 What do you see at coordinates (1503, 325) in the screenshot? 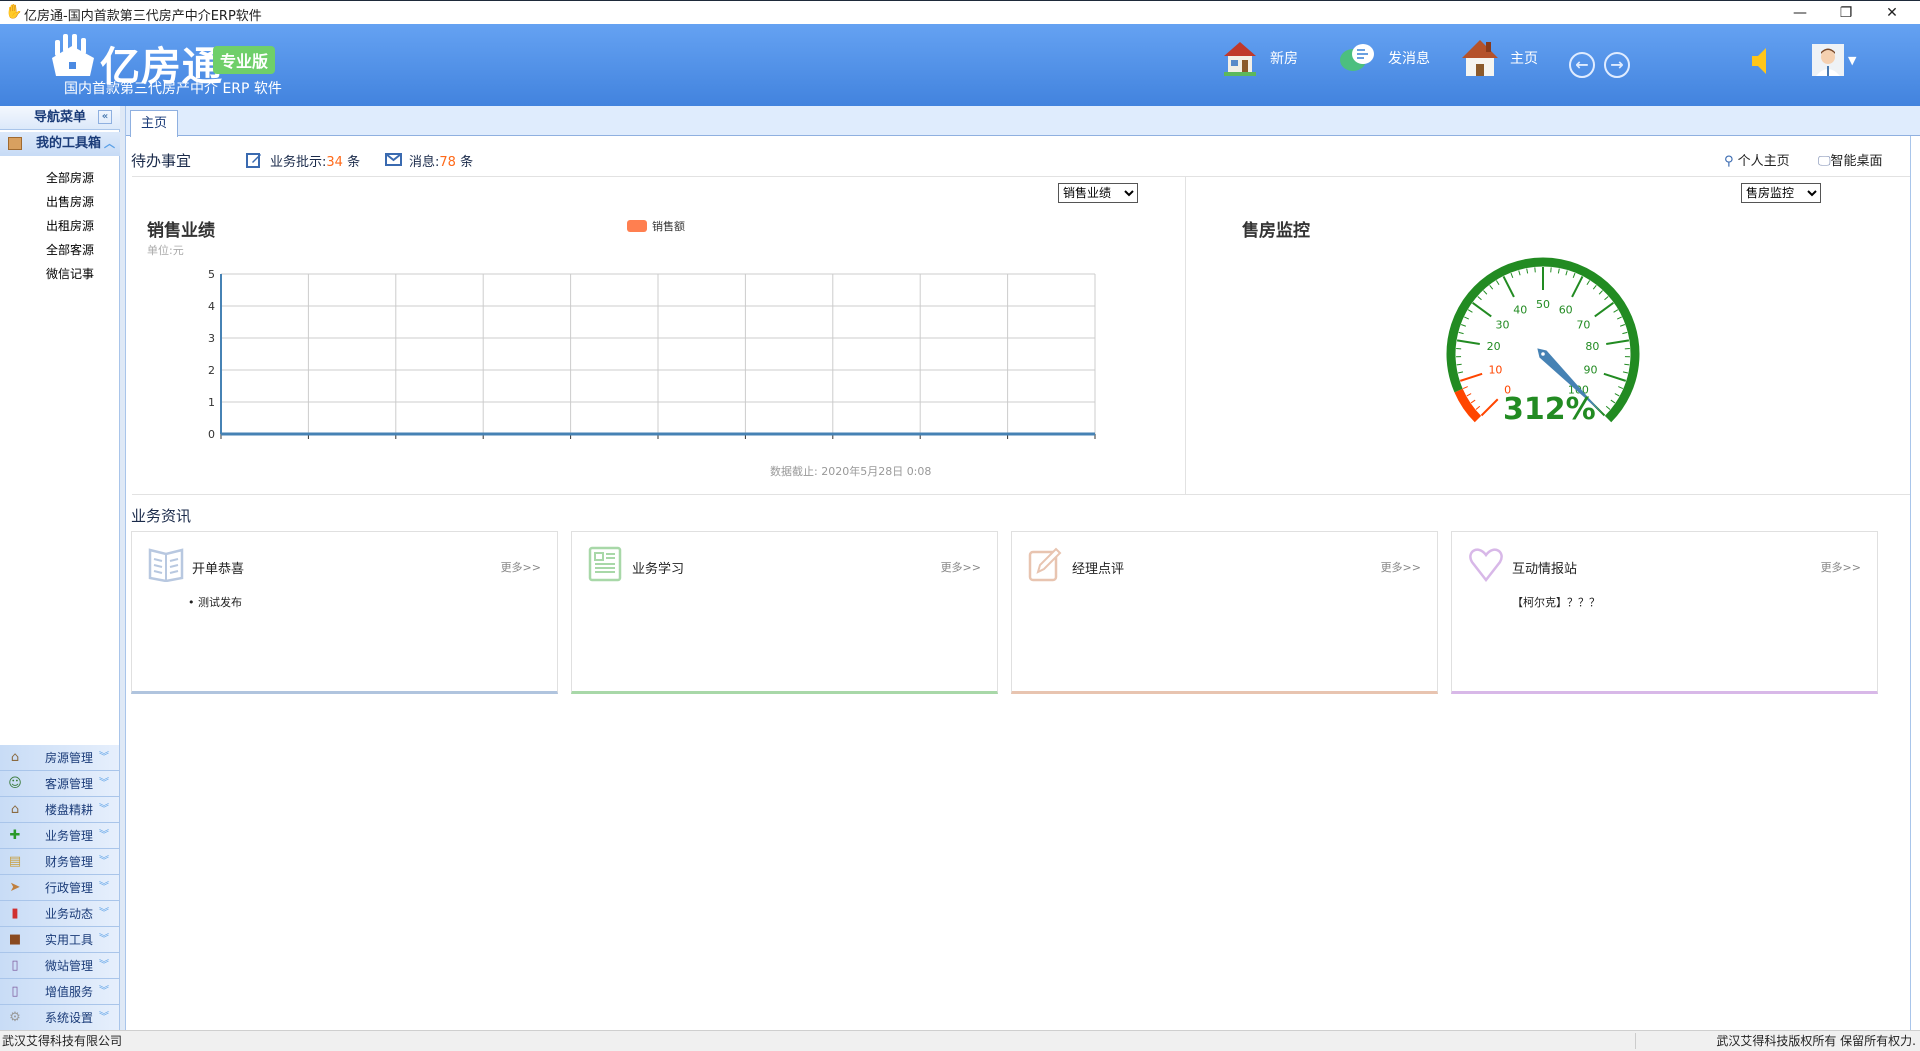
I see `gauge-label: 30` at bounding box center [1503, 325].